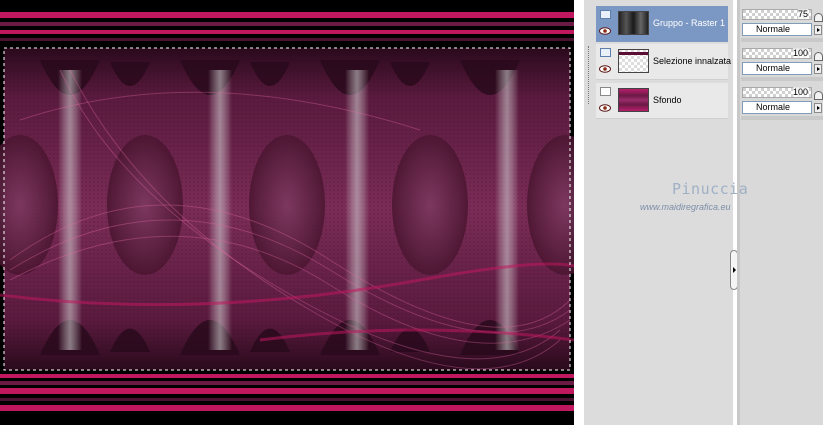  What do you see at coordinates (605, 52) in the screenshot?
I see `raster-layer-icon` at bounding box center [605, 52].